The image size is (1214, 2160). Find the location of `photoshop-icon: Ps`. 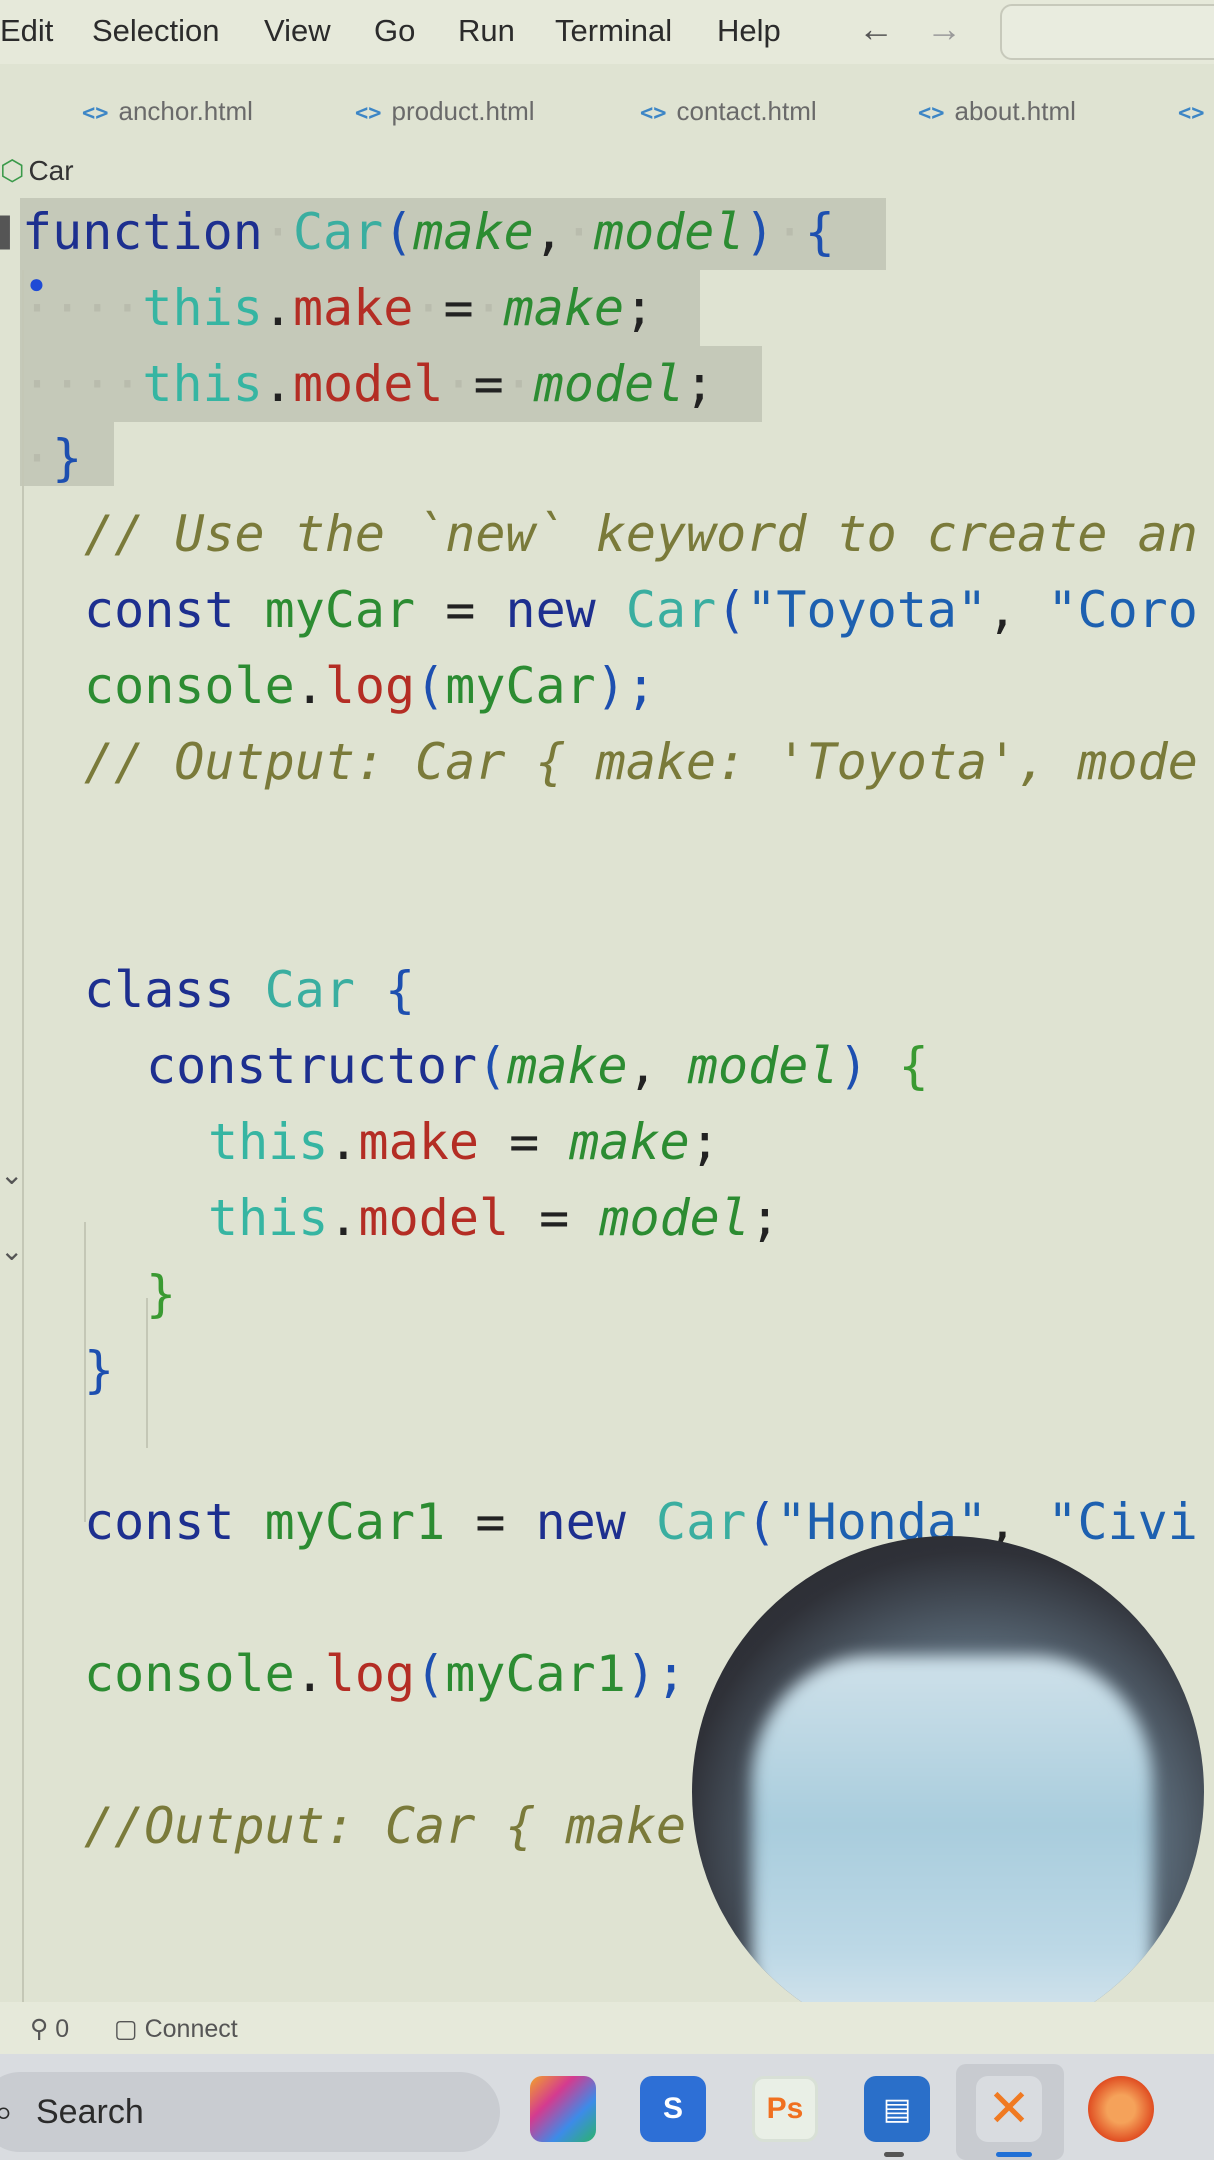

photoshop-icon: Ps is located at coordinates (785, 2109).